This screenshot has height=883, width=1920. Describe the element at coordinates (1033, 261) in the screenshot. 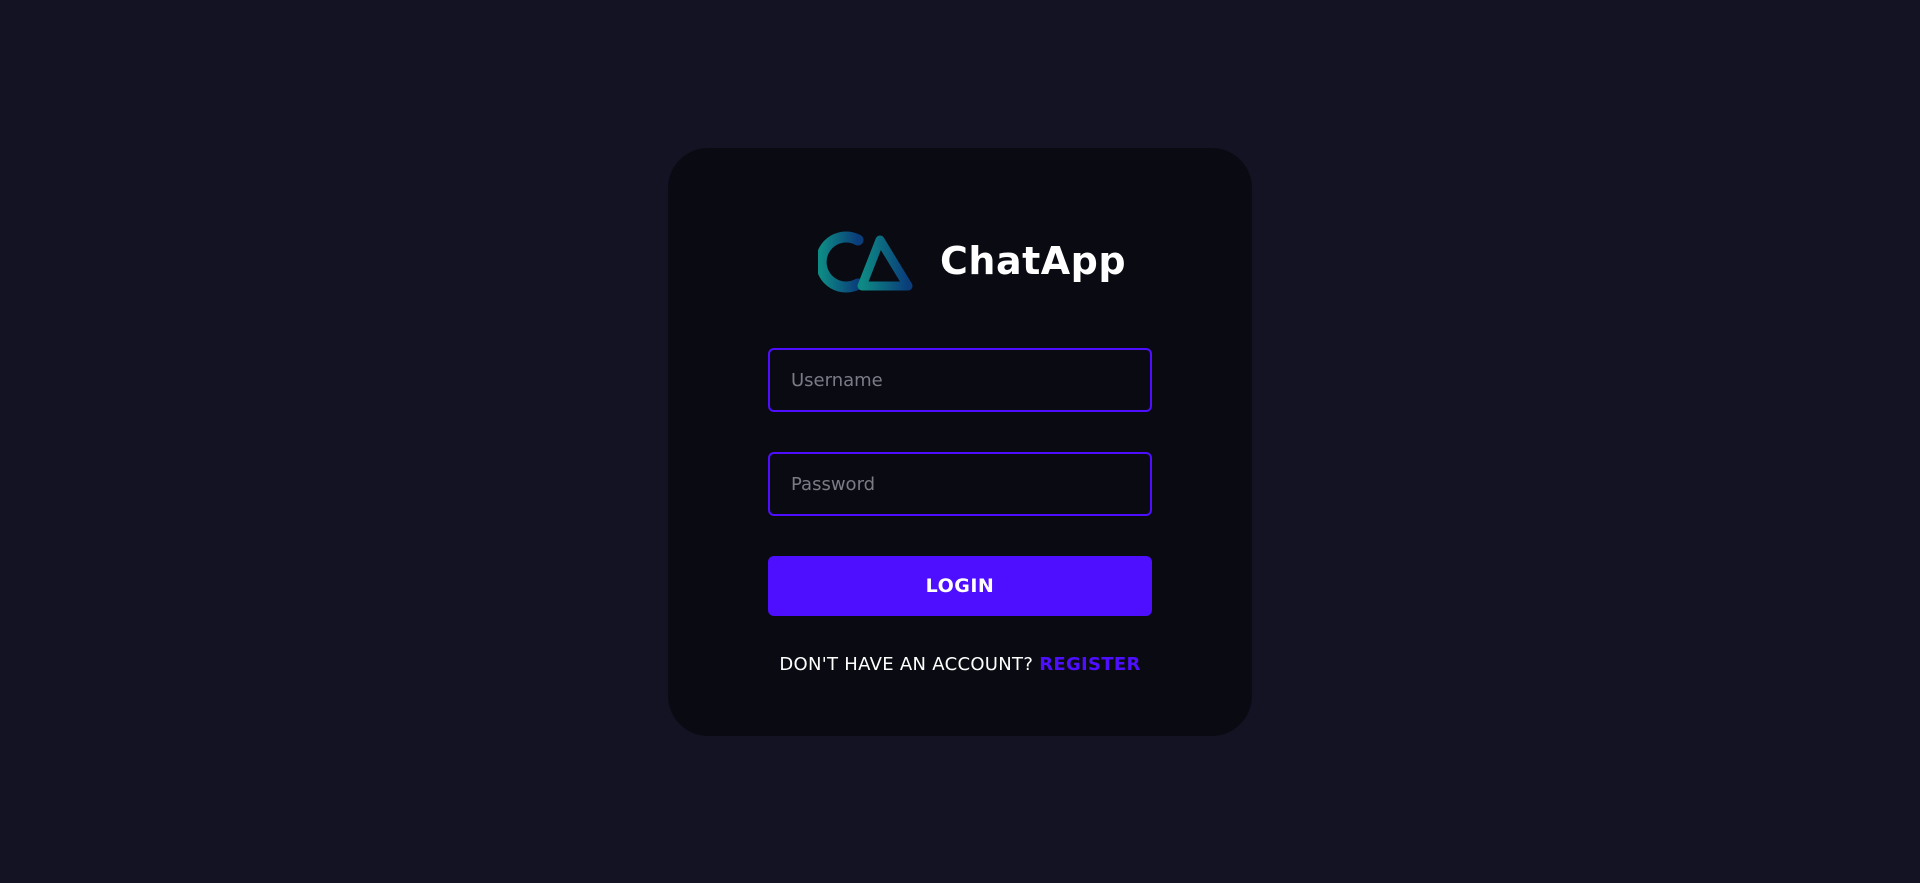

I see `brand-name: ChatApp` at that location.